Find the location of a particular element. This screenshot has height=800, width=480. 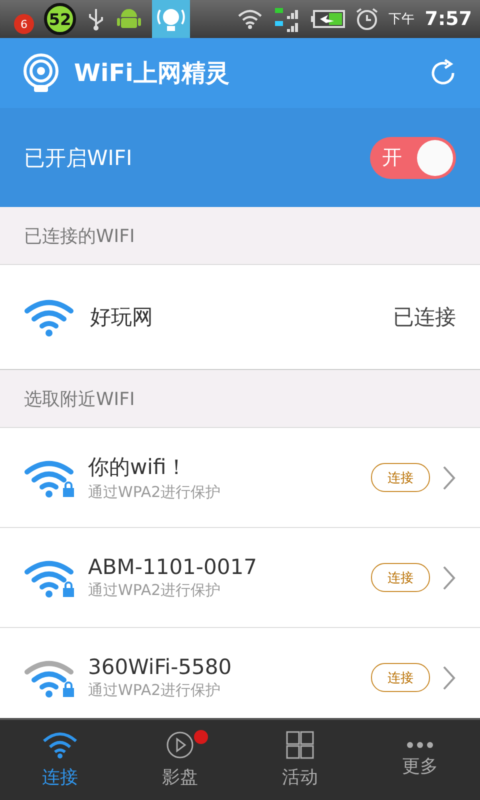

more-icon is located at coordinates (420, 745).